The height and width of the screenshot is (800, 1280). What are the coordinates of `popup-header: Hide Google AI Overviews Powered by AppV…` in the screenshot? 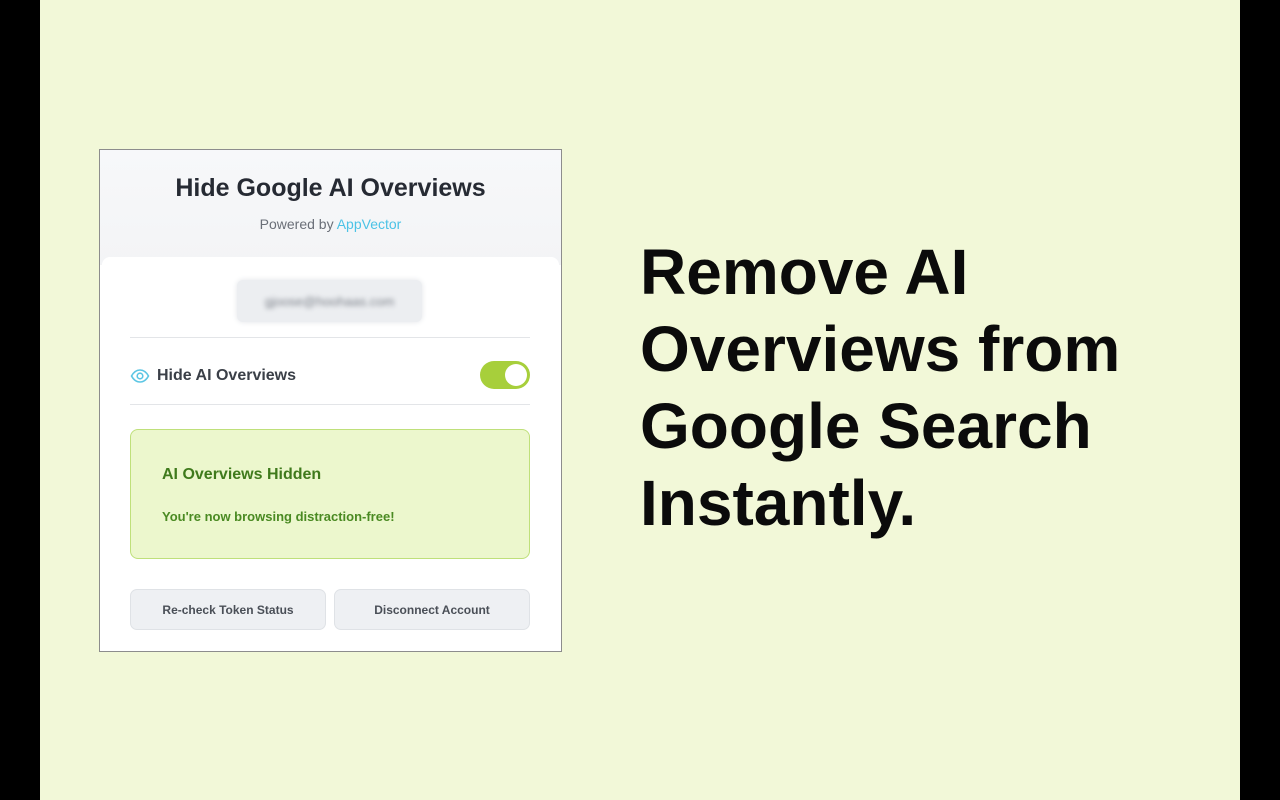 It's located at (330, 207).